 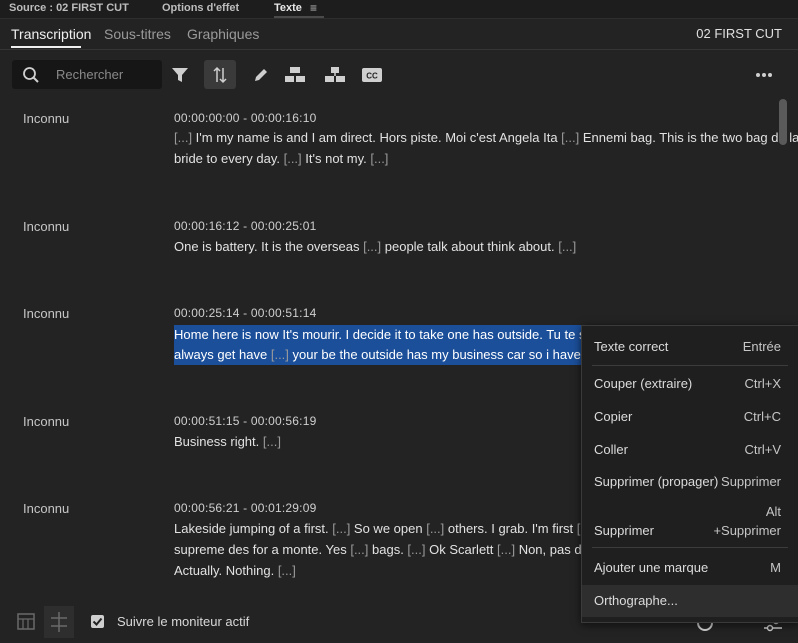 I want to click on menu-item-shortcut: Ctrl+C, so click(x=762, y=416).